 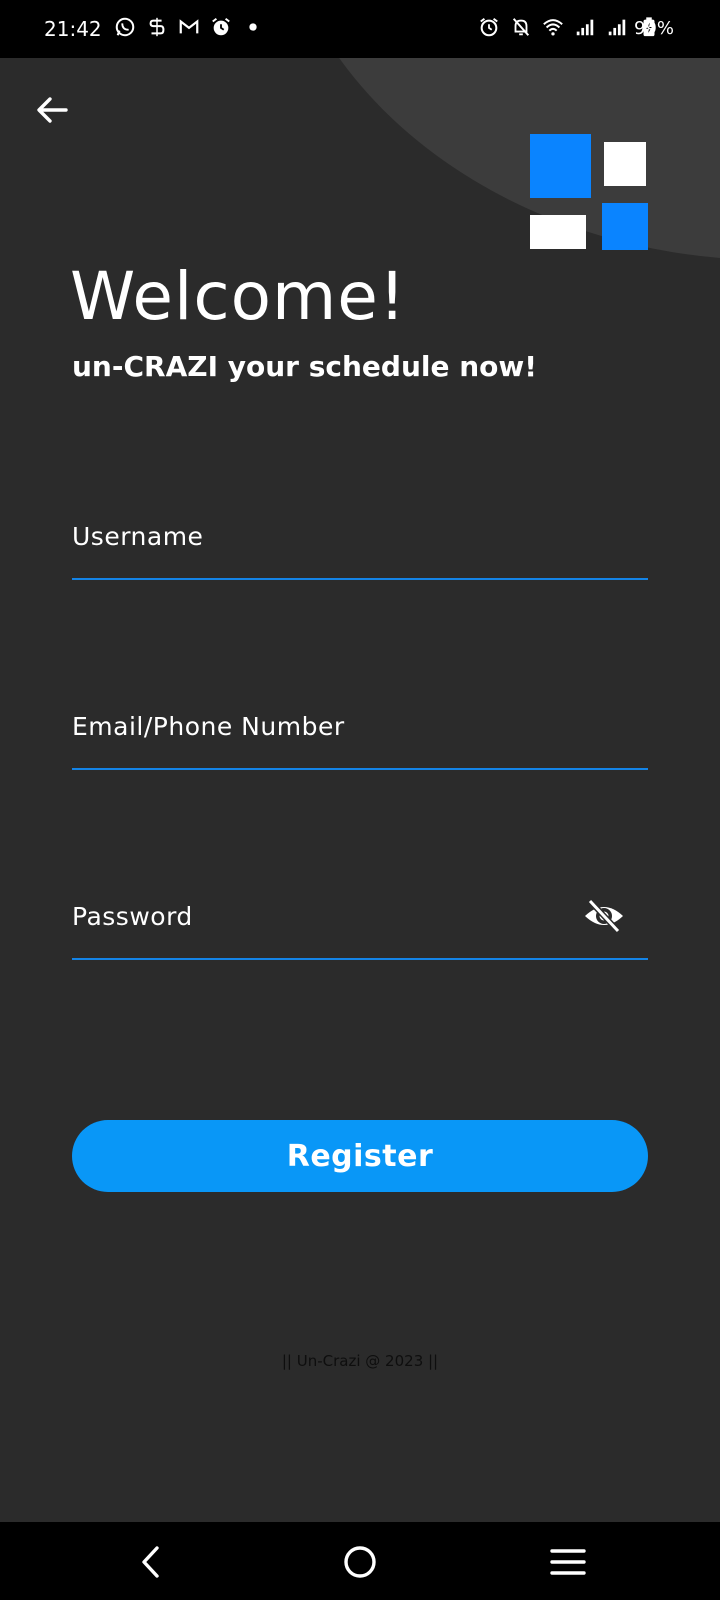 I want to click on s-app-icon, so click(x=157, y=27).